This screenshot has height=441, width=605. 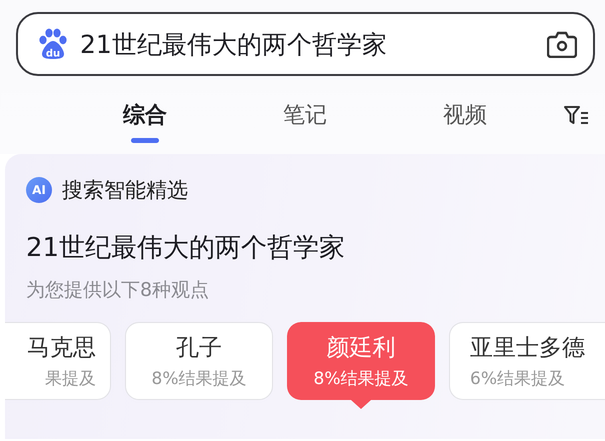 I want to click on option-chip: 马克思 果提及, so click(x=58, y=361).